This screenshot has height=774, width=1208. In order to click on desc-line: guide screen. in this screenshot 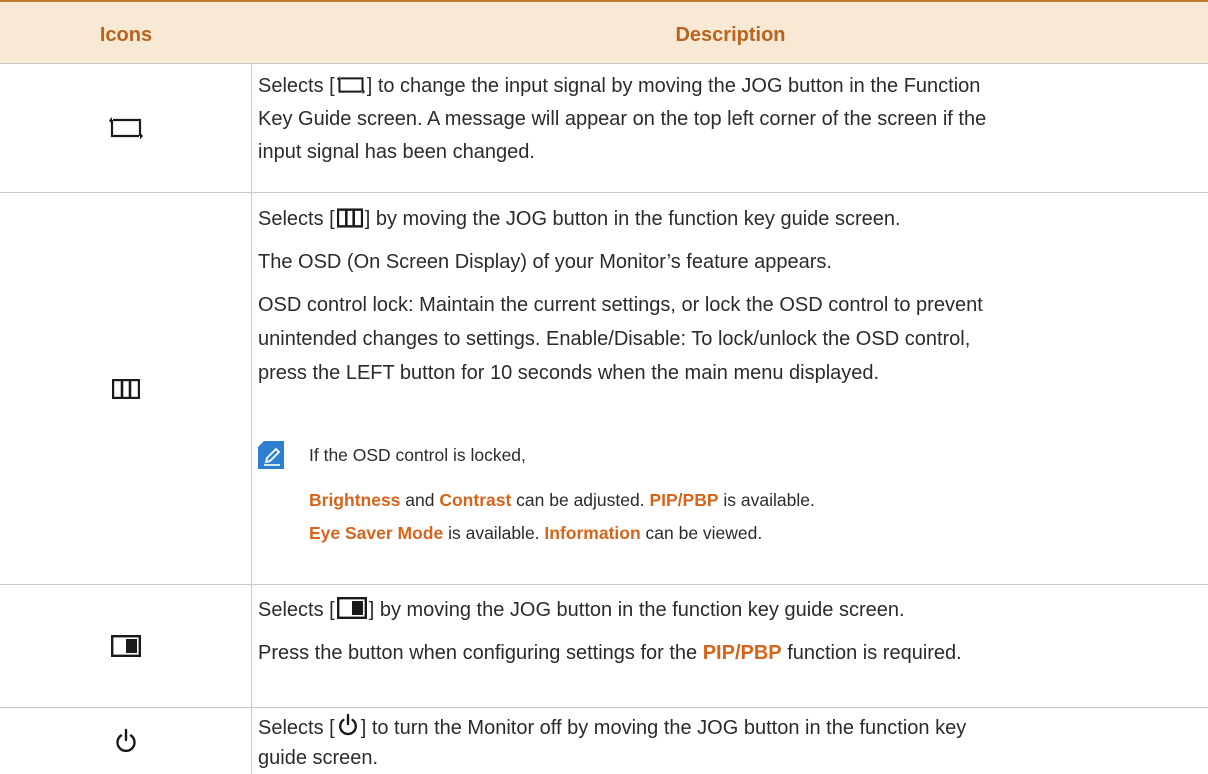, I will do `click(318, 758)`.